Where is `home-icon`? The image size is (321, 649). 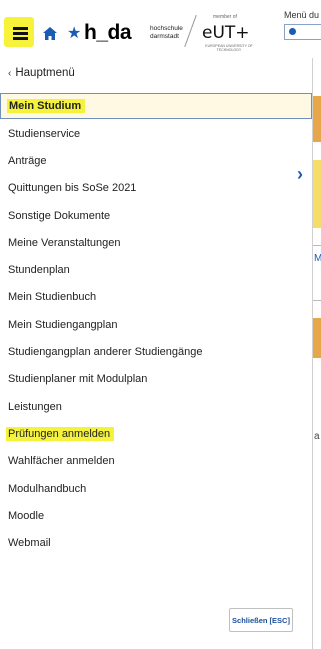
home-icon is located at coordinates (50, 33).